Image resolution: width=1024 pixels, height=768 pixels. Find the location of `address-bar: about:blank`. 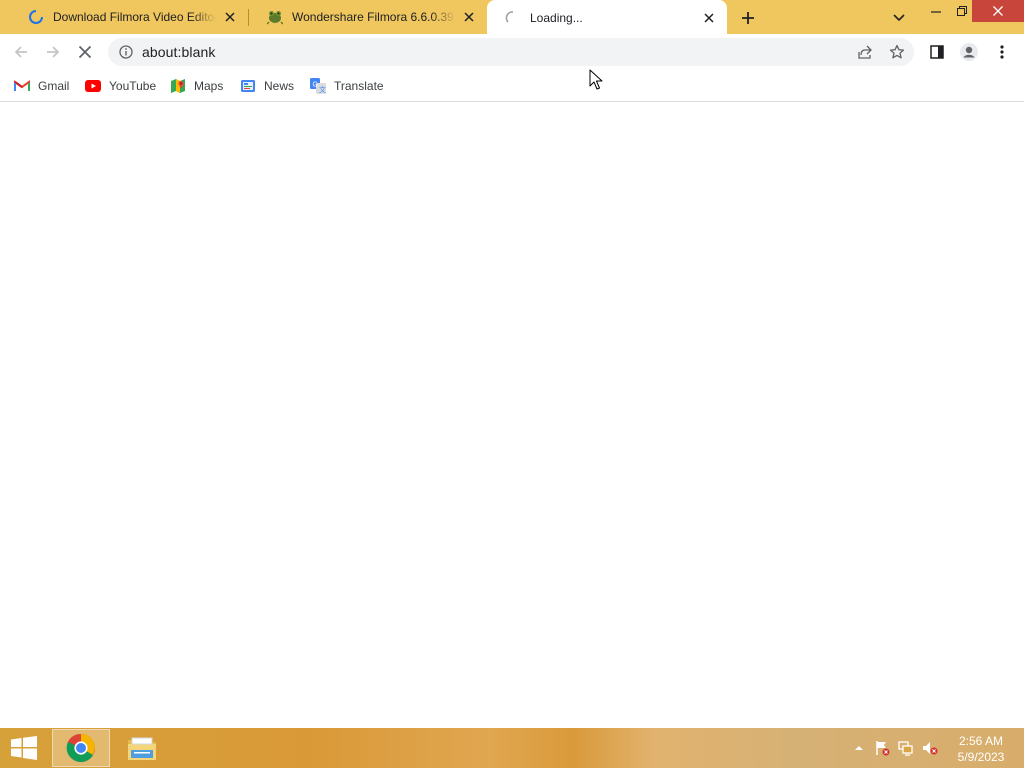

address-bar: about:blank is located at coordinates (511, 52).